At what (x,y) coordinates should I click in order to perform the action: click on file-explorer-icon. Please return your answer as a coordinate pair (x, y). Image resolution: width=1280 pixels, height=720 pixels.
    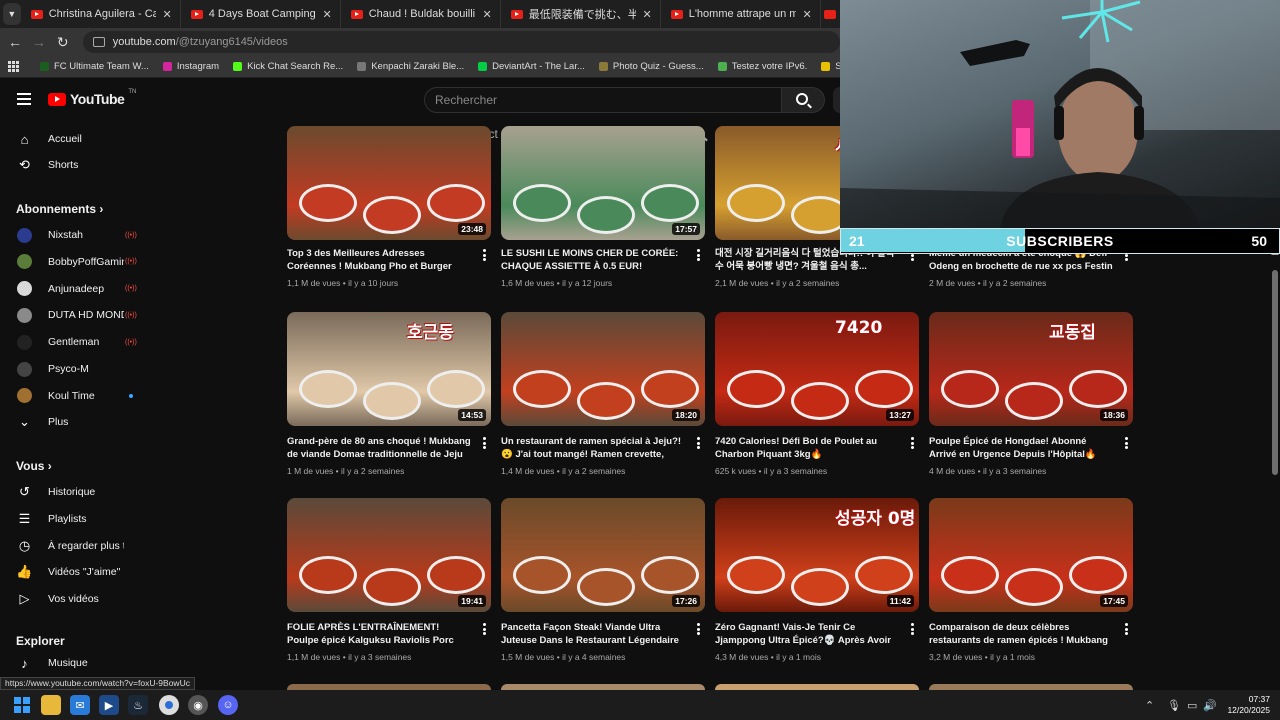
    Looking at the image, I should click on (51, 705).